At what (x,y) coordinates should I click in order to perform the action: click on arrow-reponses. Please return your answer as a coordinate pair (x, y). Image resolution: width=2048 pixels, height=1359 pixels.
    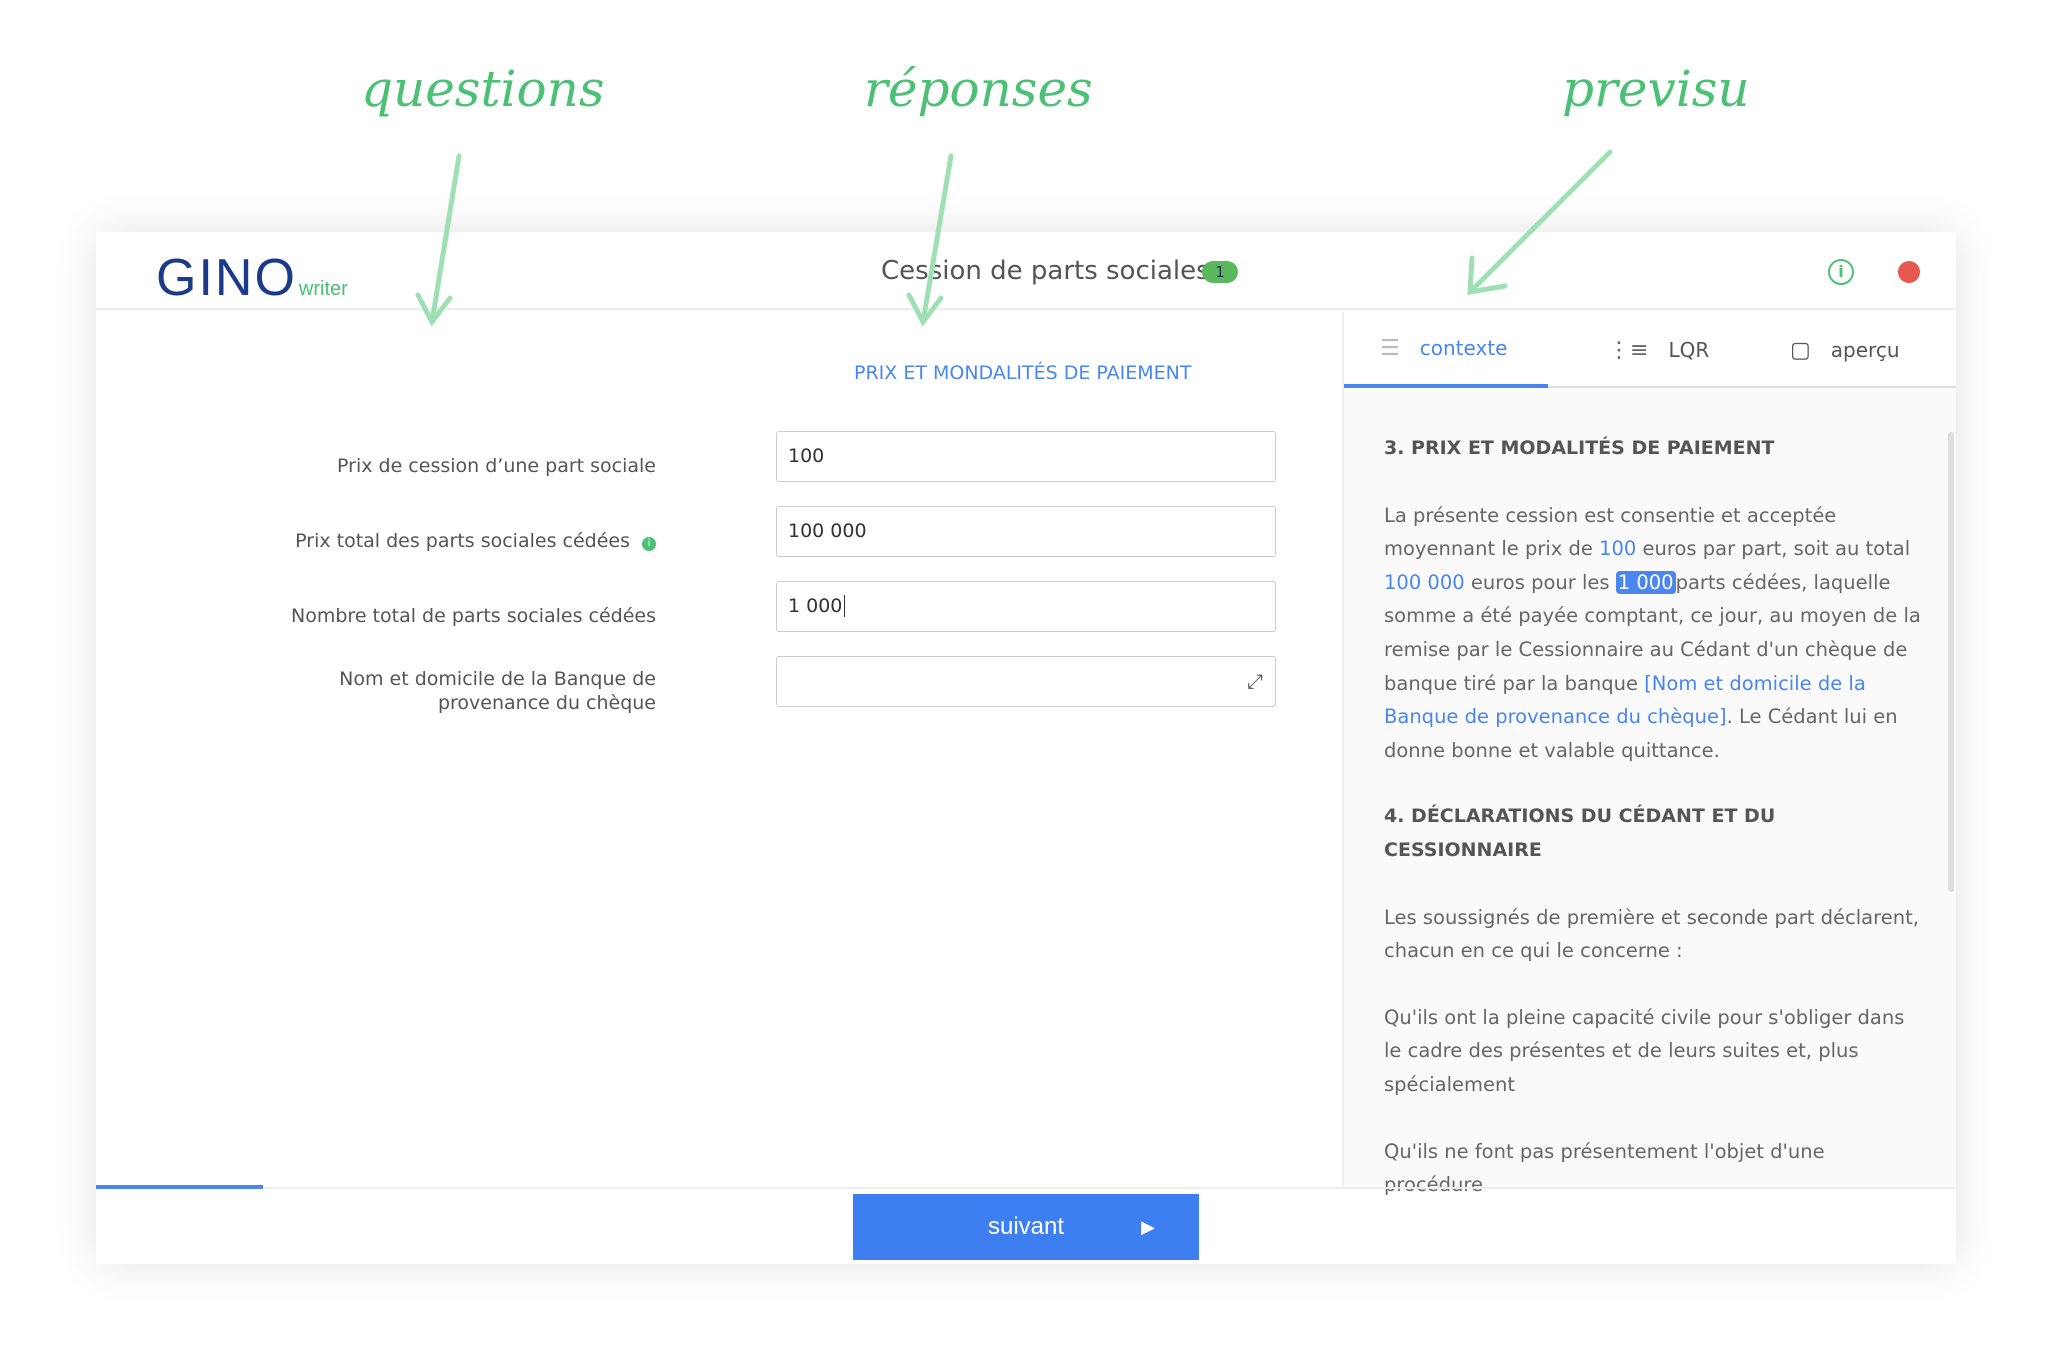
    Looking at the image, I should click on (930, 240).